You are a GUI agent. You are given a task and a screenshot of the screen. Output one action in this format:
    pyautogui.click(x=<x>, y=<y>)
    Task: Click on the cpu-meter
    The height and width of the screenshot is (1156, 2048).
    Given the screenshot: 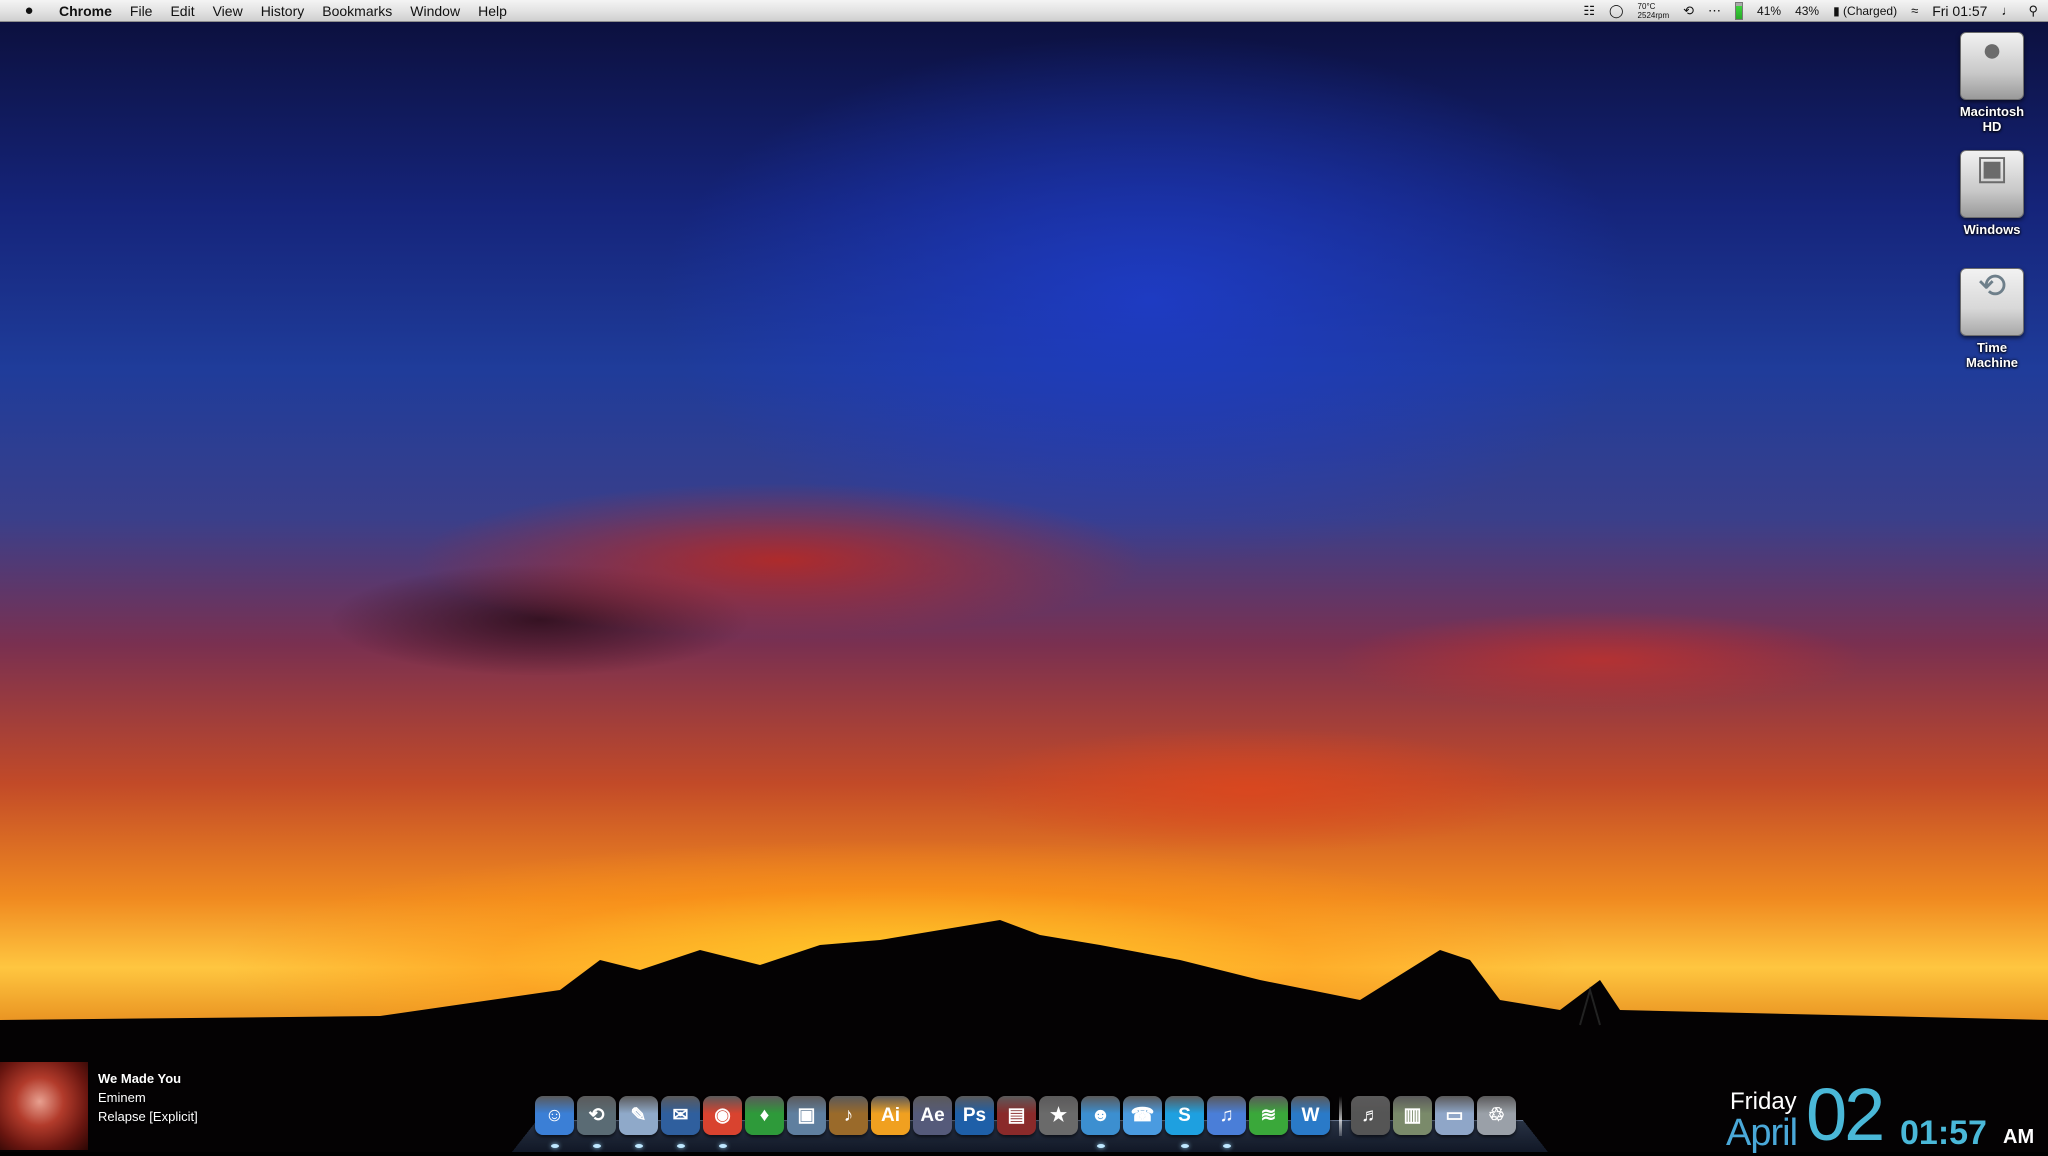 What is the action you would take?
    pyautogui.click(x=1739, y=11)
    